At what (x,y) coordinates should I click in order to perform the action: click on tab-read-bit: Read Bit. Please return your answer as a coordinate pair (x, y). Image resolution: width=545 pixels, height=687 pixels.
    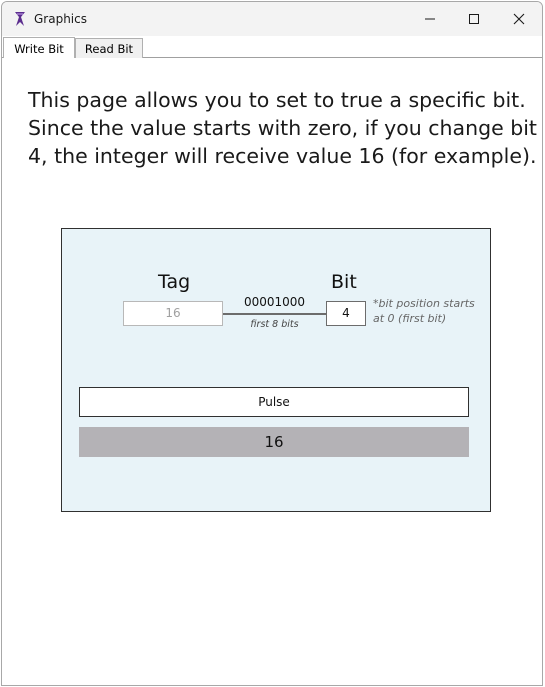
    Looking at the image, I should click on (109, 48).